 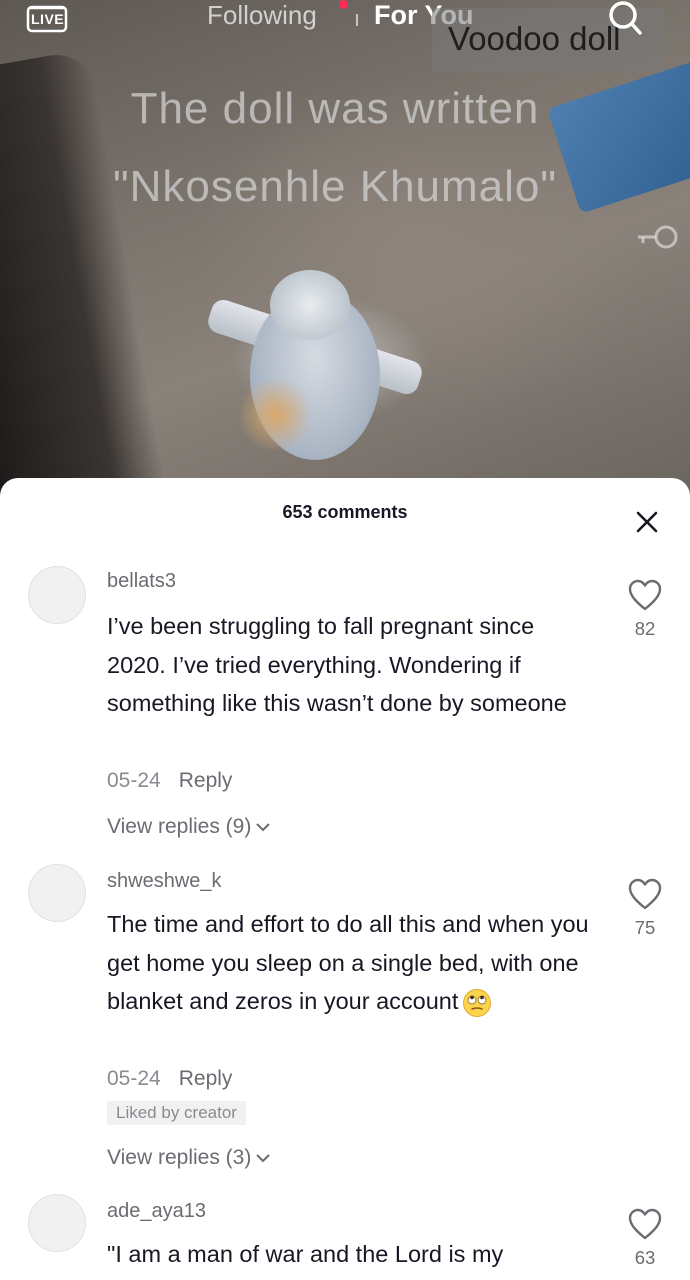 I want to click on tab-following: Following, so click(x=262, y=15).